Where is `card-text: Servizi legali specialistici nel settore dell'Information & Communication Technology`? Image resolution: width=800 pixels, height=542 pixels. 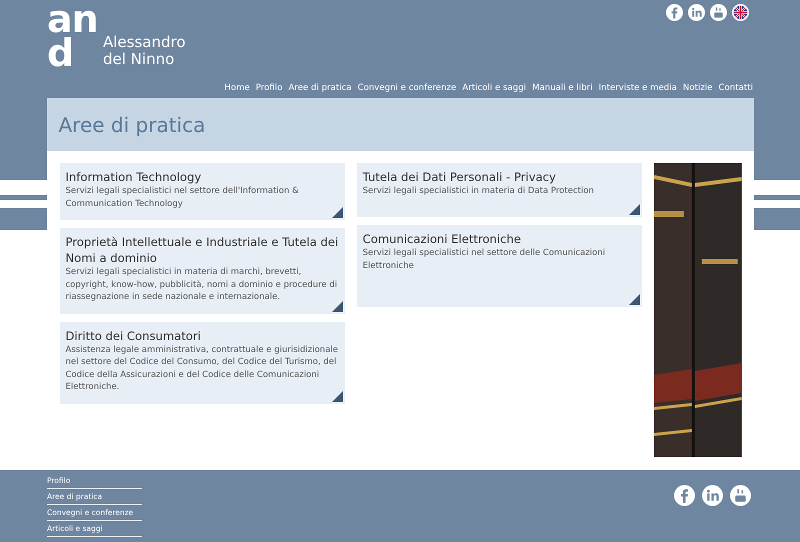 card-text: Servizi legali specialistici nel settore dell'Information & Communication Technology is located at coordinates (183, 197).